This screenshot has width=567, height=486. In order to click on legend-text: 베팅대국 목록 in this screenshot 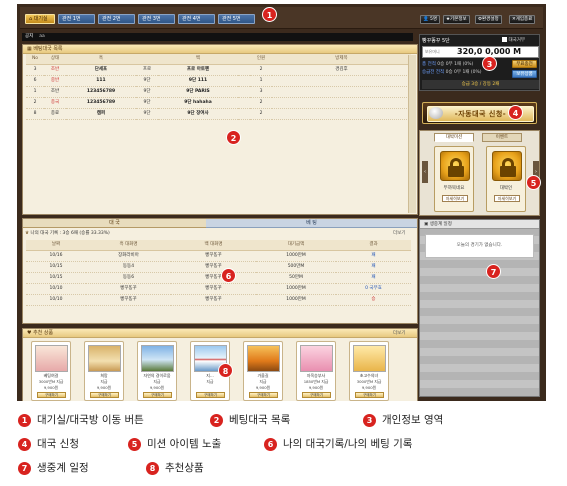, I will do `click(260, 420)`.